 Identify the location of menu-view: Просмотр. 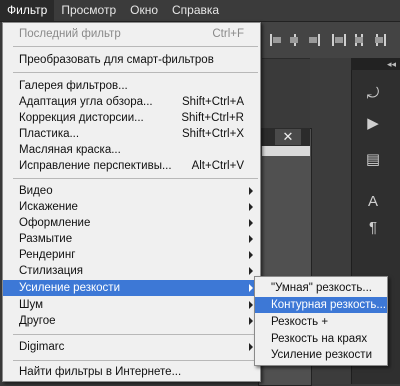
(88, 10).